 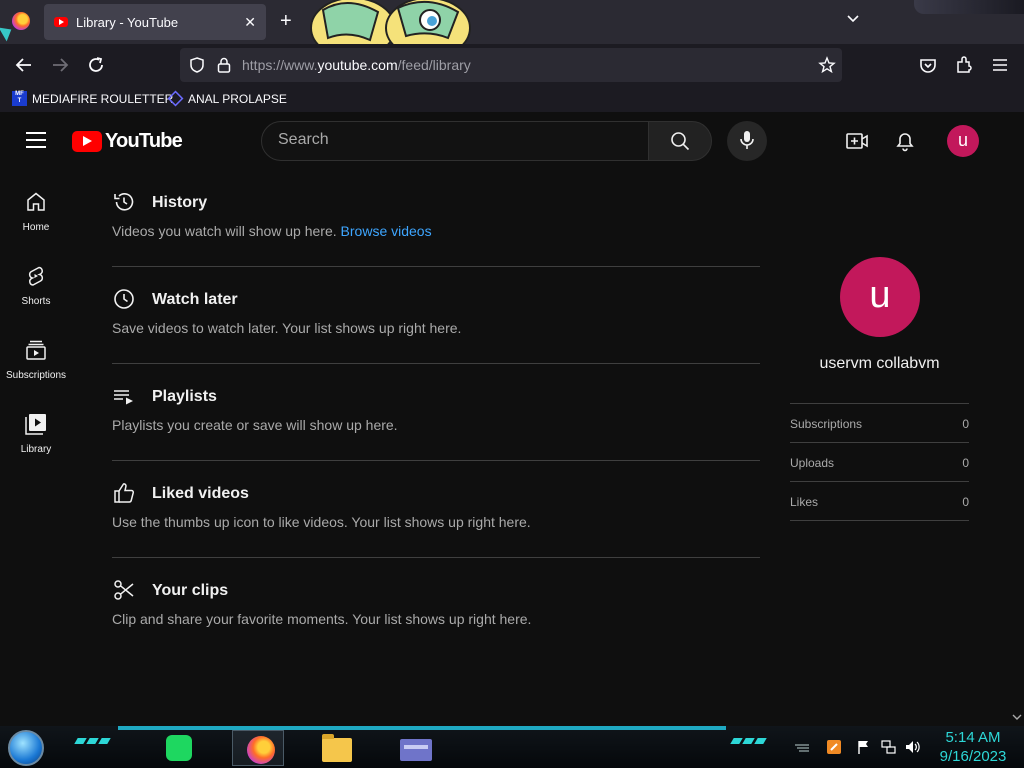 What do you see at coordinates (195, 300) in the screenshot?
I see `section-title: Watch later` at bounding box center [195, 300].